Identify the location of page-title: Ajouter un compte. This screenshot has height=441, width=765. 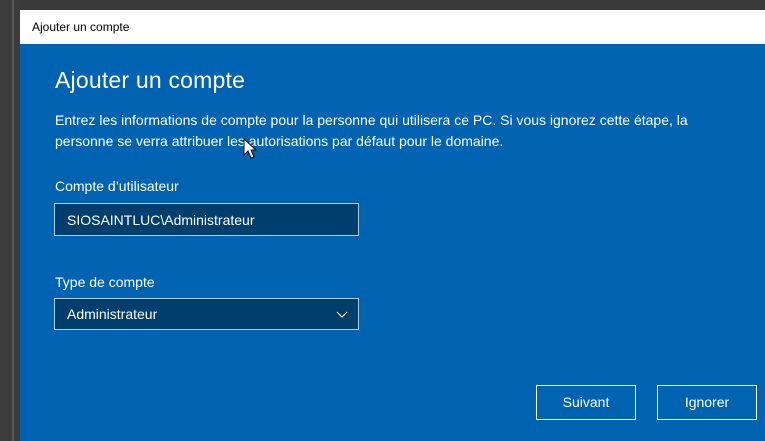
(150, 80).